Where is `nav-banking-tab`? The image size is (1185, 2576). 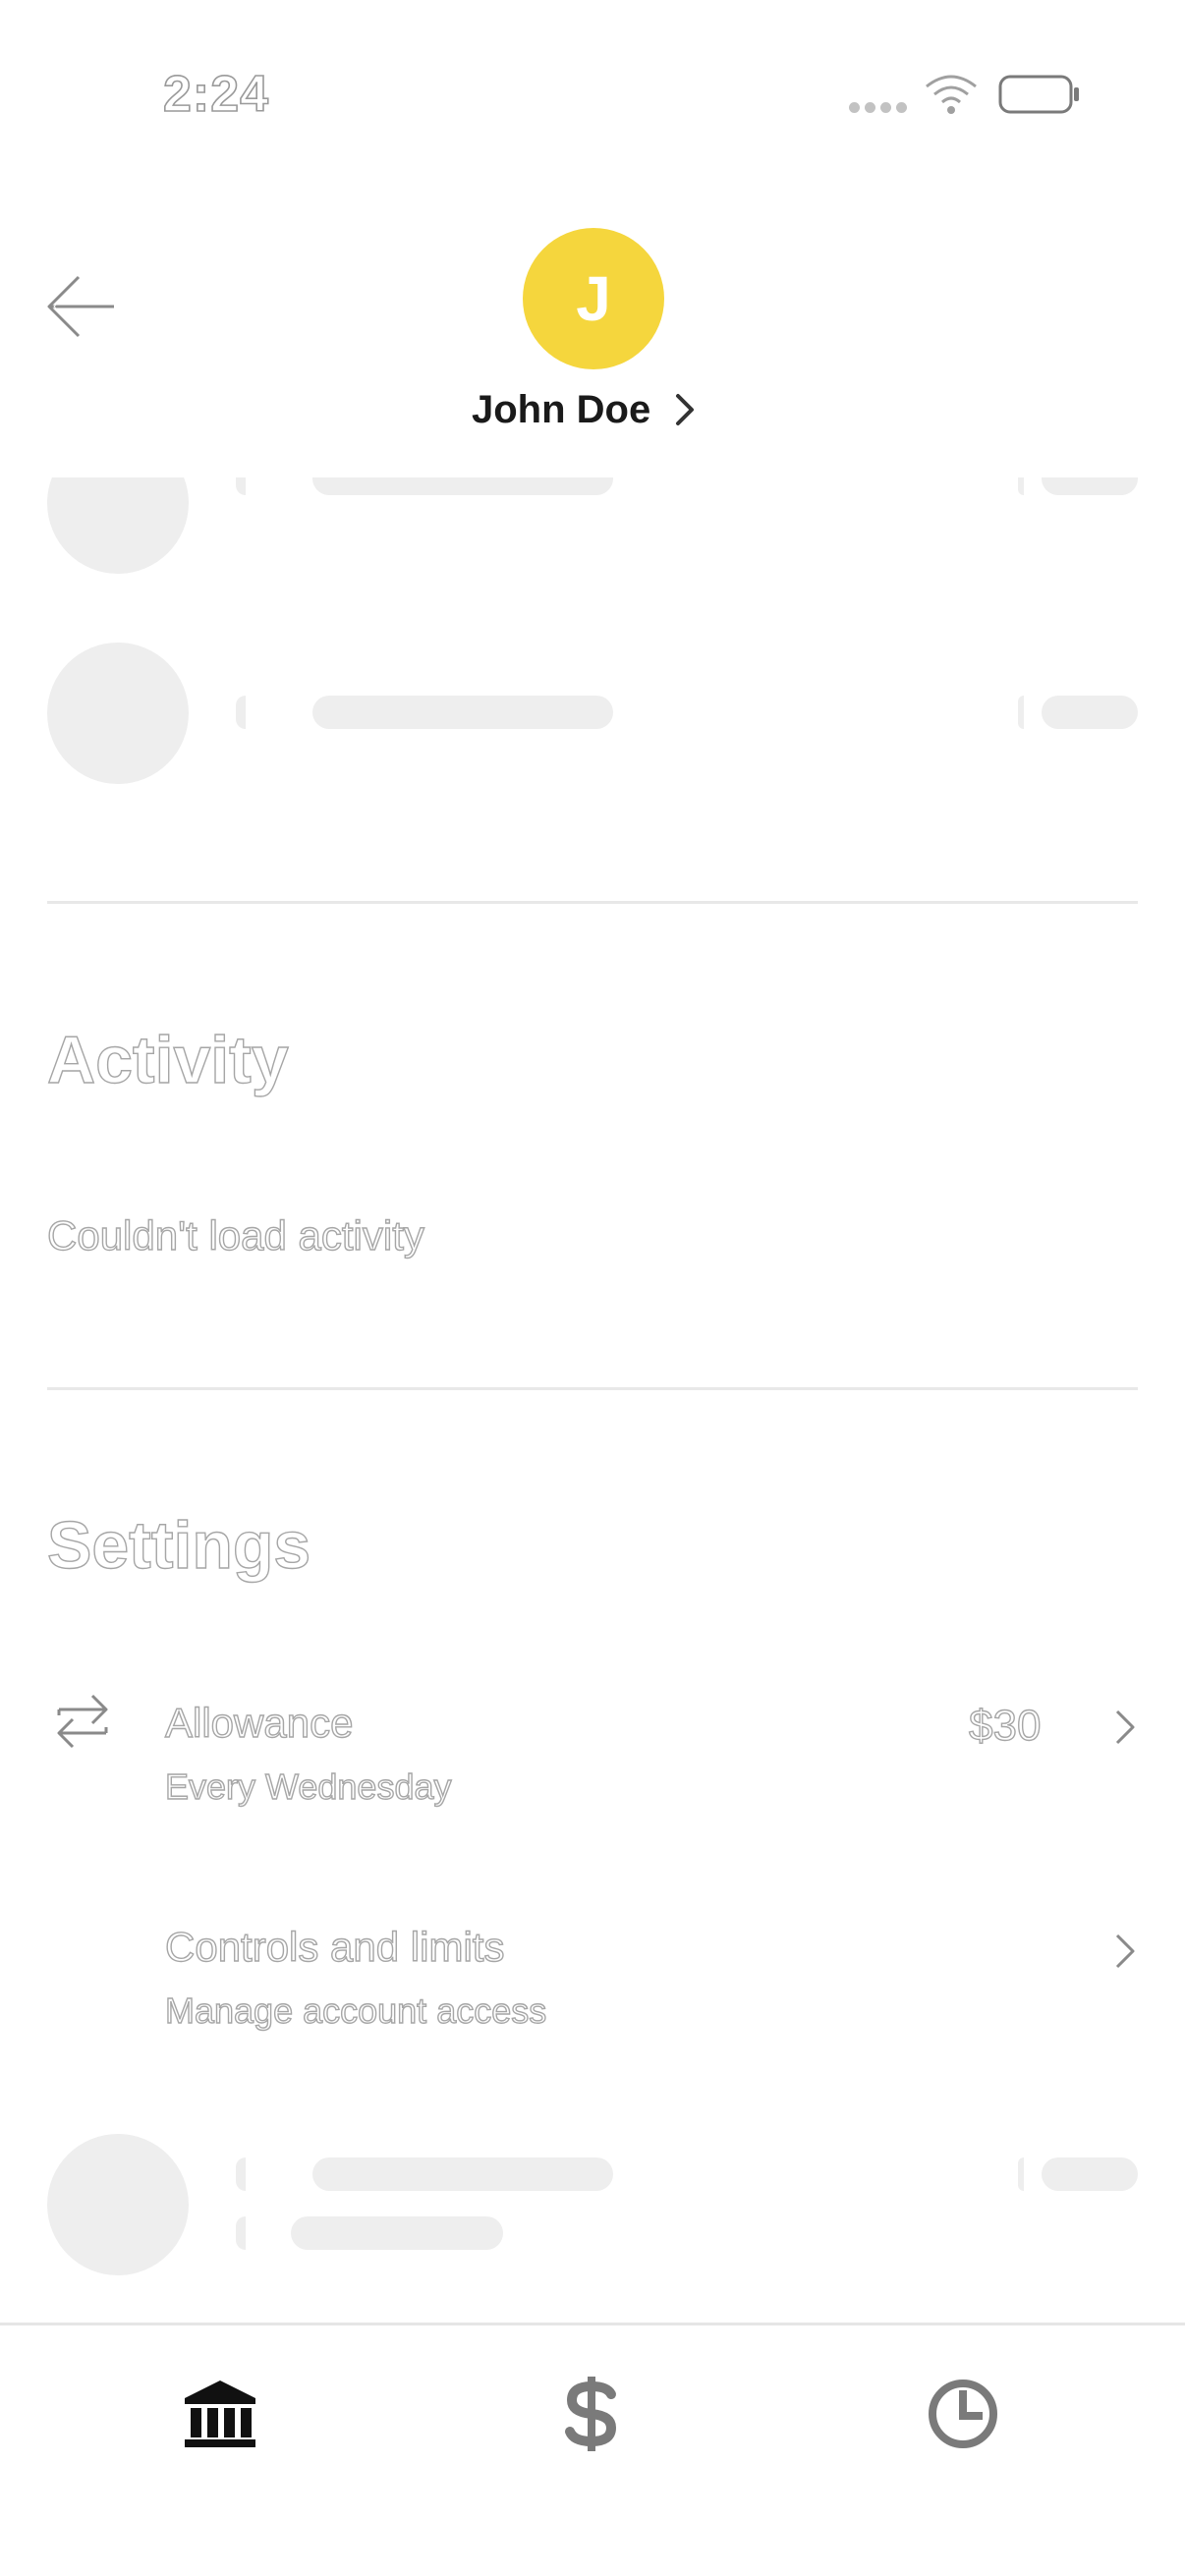 nav-banking-tab is located at coordinates (220, 2414).